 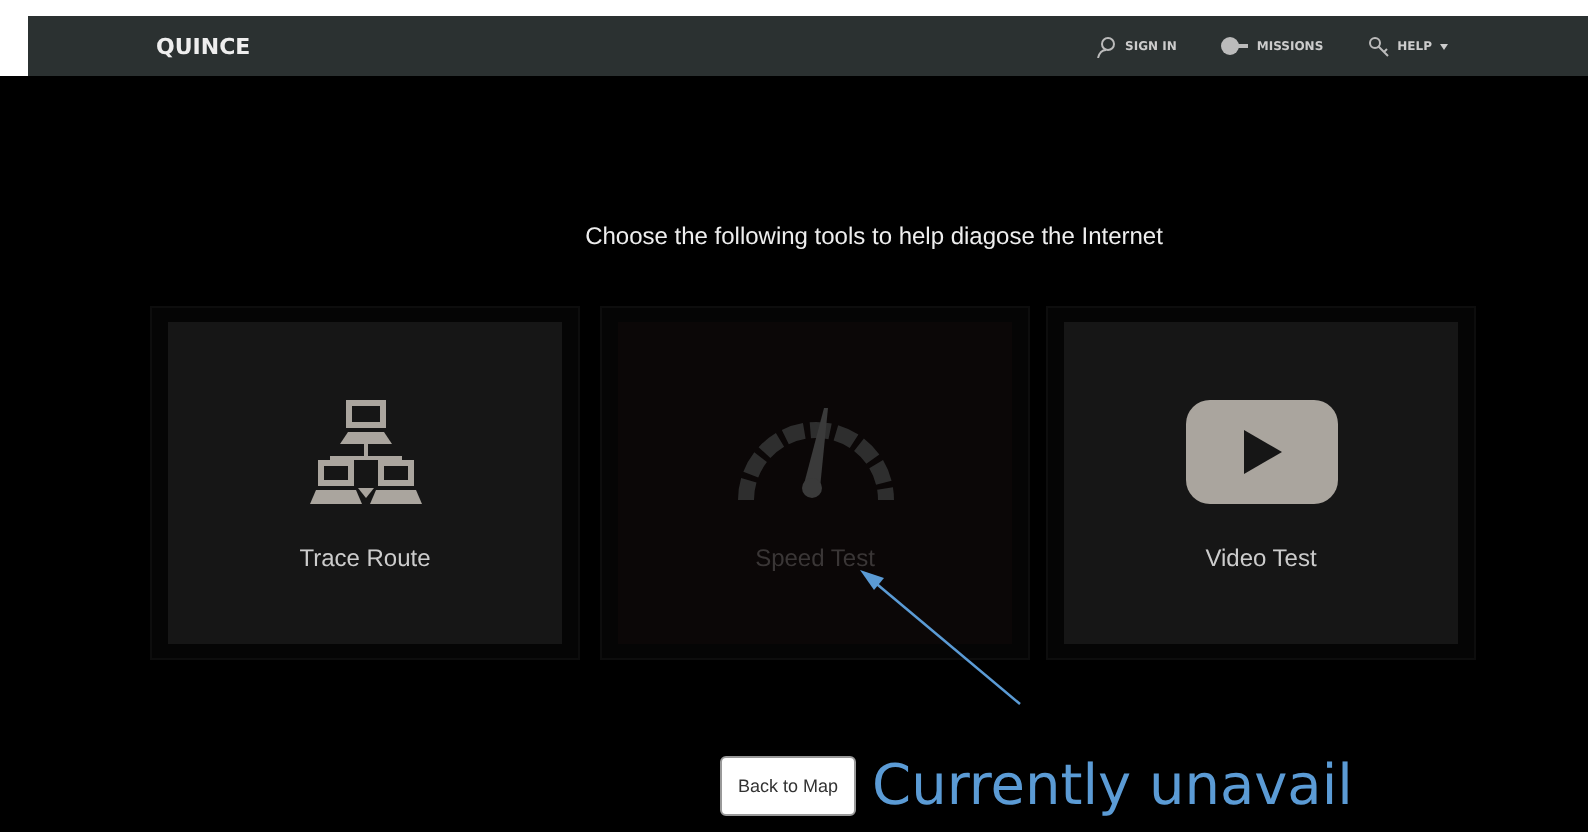 I want to click on search-icon, so click(x=1378, y=46).